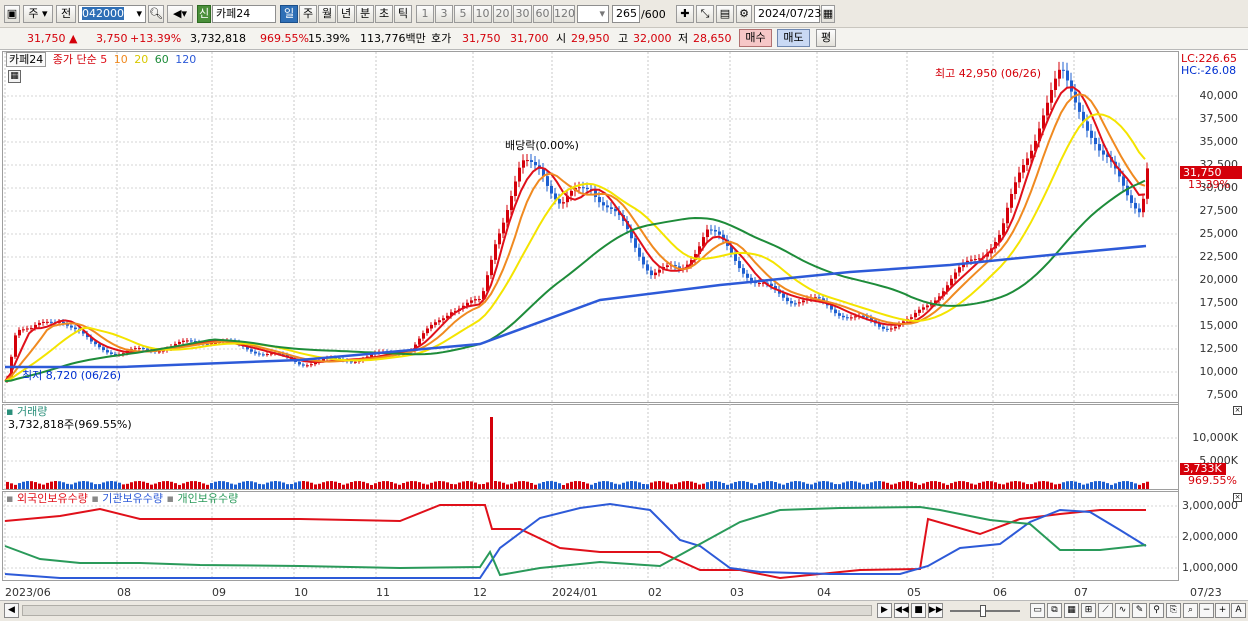 The height and width of the screenshot is (621, 1248). What do you see at coordinates (1190, 610) in the screenshot?
I see `search-small-icon: ⌕` at bounding box center [1190, 610].